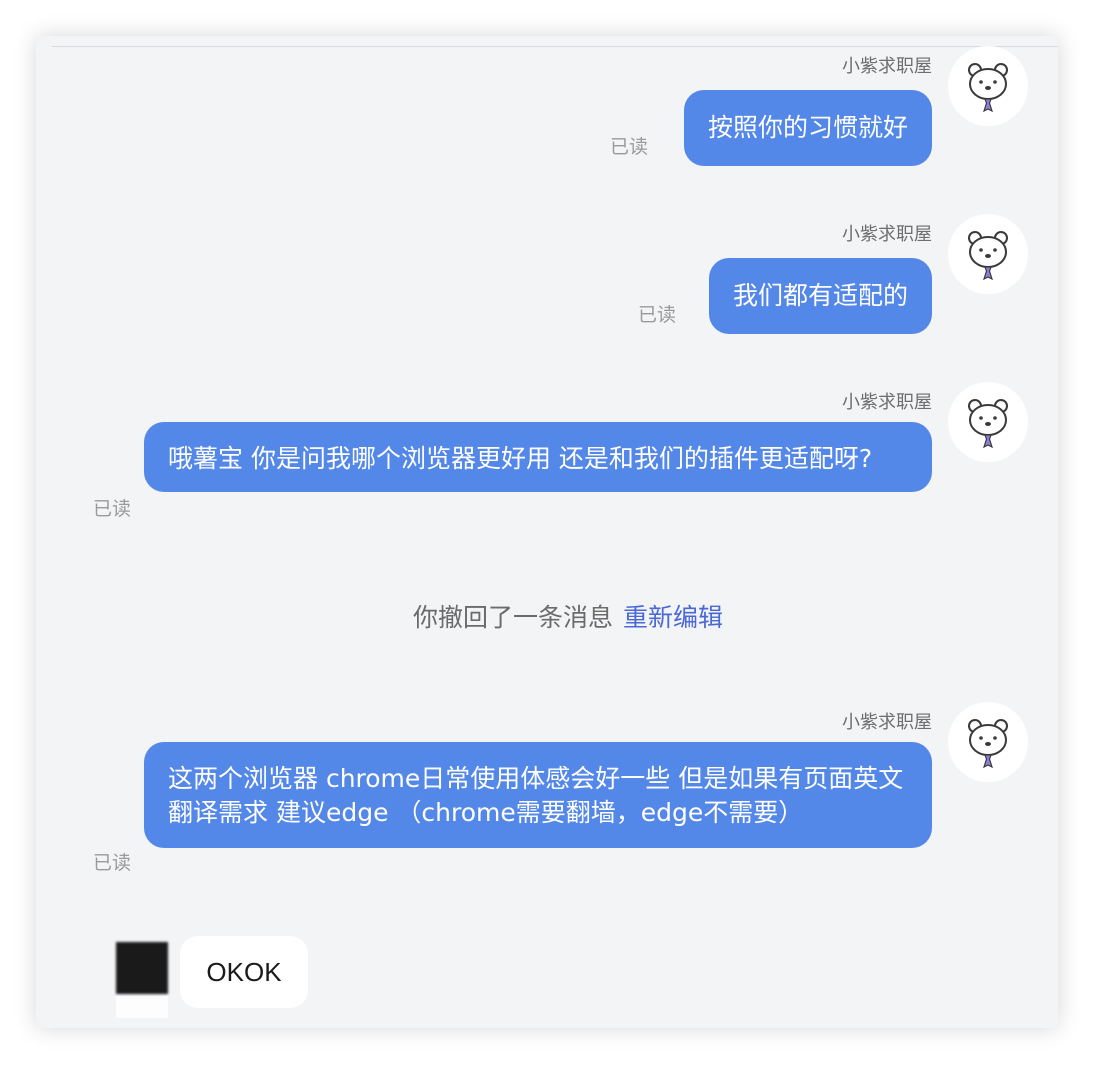 This screenshot has width=1094, height=1066. I want to click on user-avatar-shadow, so click(142, 1007).